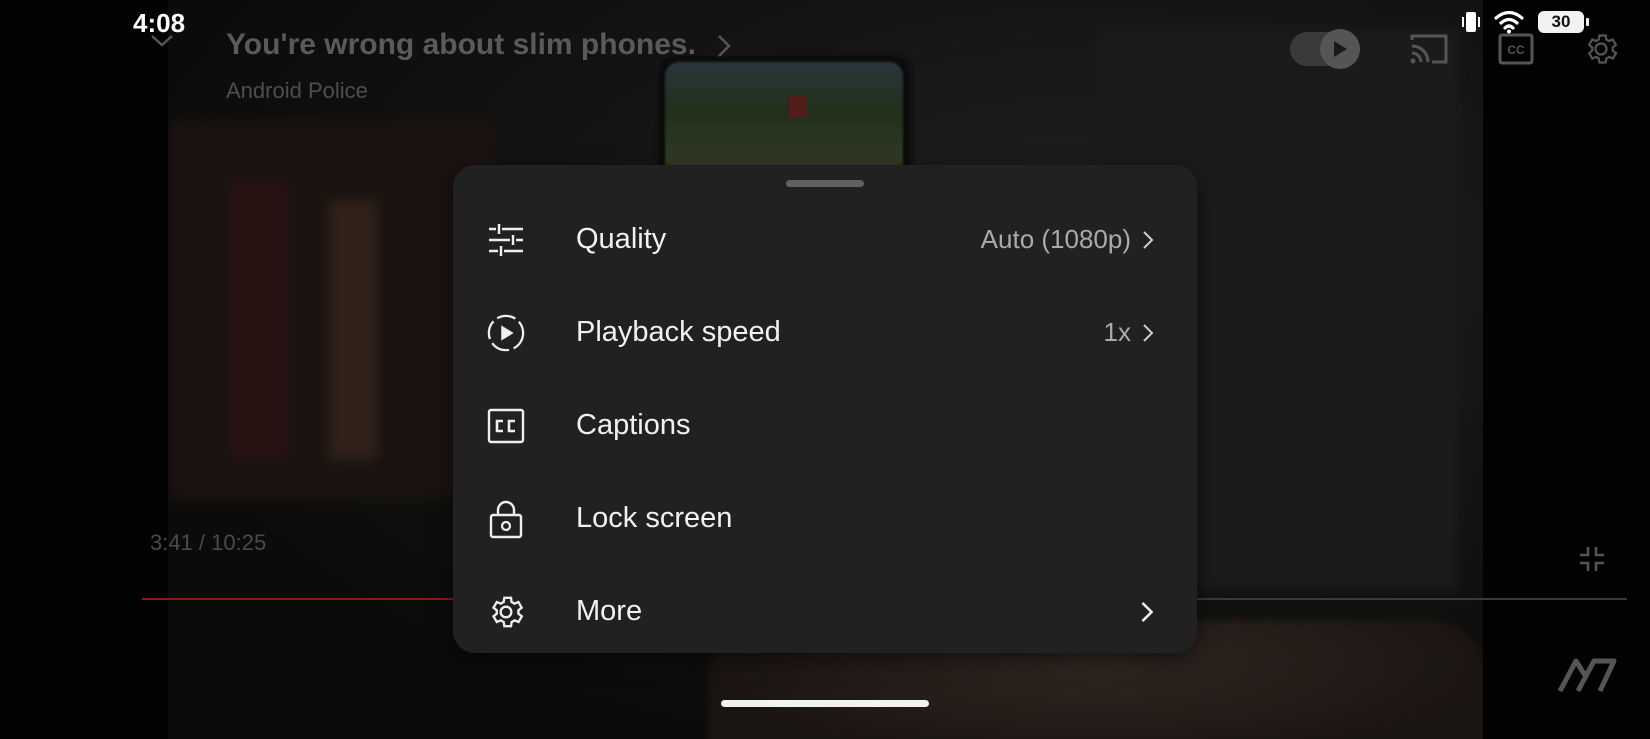 Image resolution: width=1650 pixels, height=739 pixels. Describe the element at coordinates (297, 91) in the screenshot. I see `channel-name: Android Police` at that location.